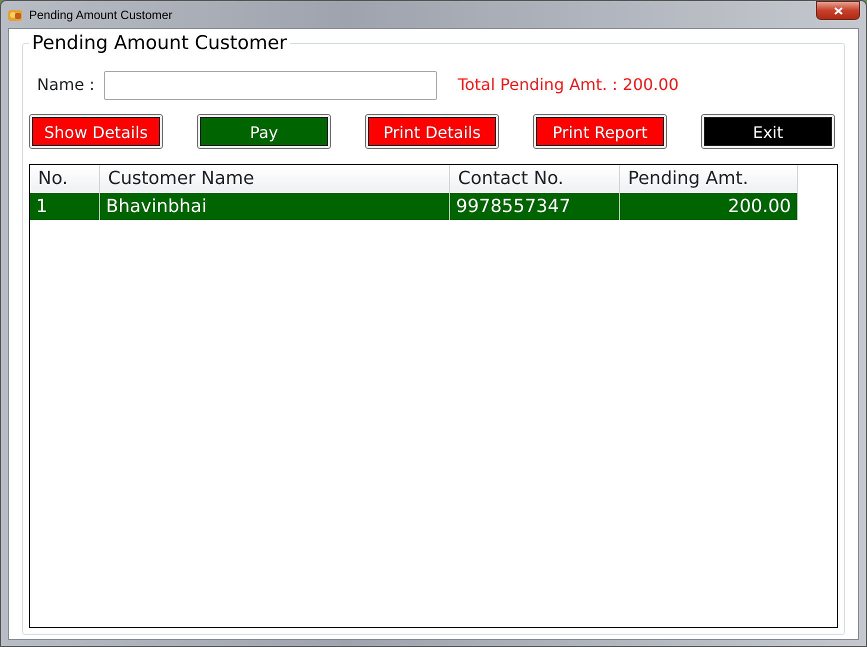 Image resolution: width=867 pixels, height=647 pixels. I want to click on name-label: Name :, so click(66, 85).